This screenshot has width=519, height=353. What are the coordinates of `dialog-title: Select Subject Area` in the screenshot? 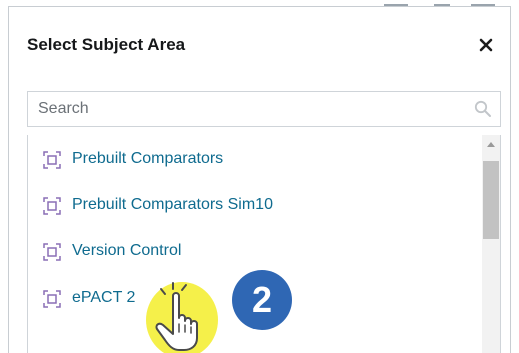 It's located at (106, 44).